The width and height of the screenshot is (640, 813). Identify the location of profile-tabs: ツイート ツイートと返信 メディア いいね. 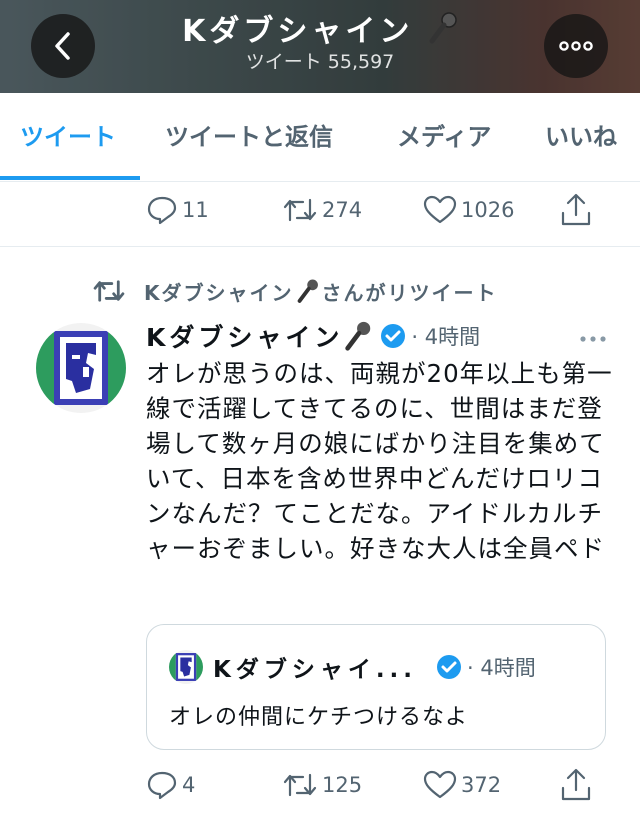
(320, 137).